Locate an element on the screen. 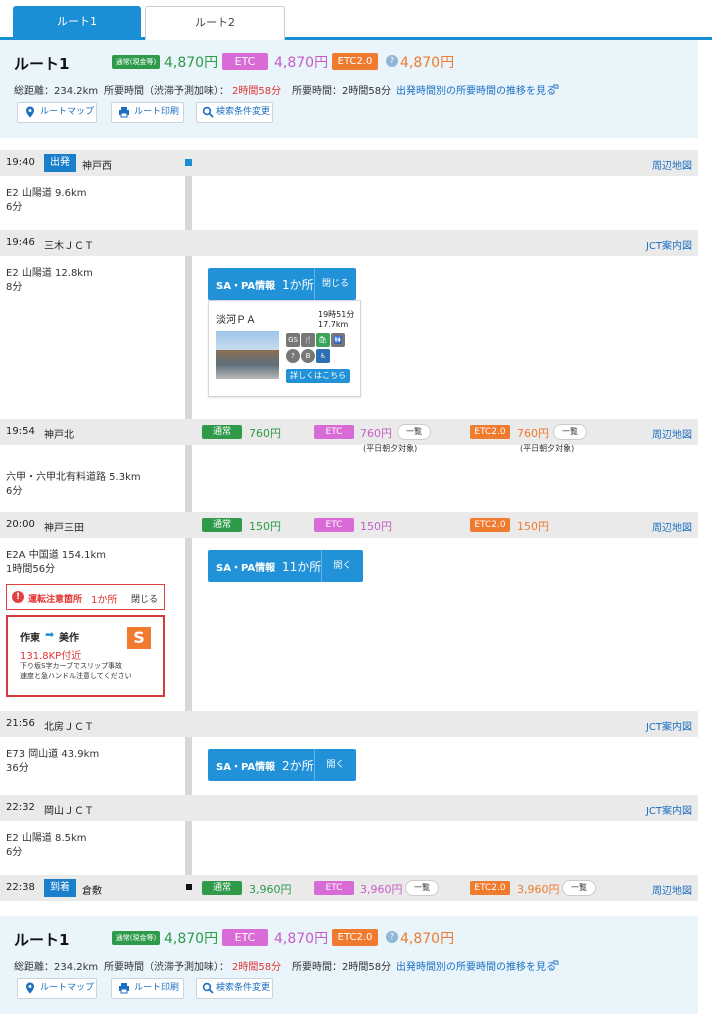 This screenshot has width=712, height=1024. end-marker is located at coordinates (189, 887).